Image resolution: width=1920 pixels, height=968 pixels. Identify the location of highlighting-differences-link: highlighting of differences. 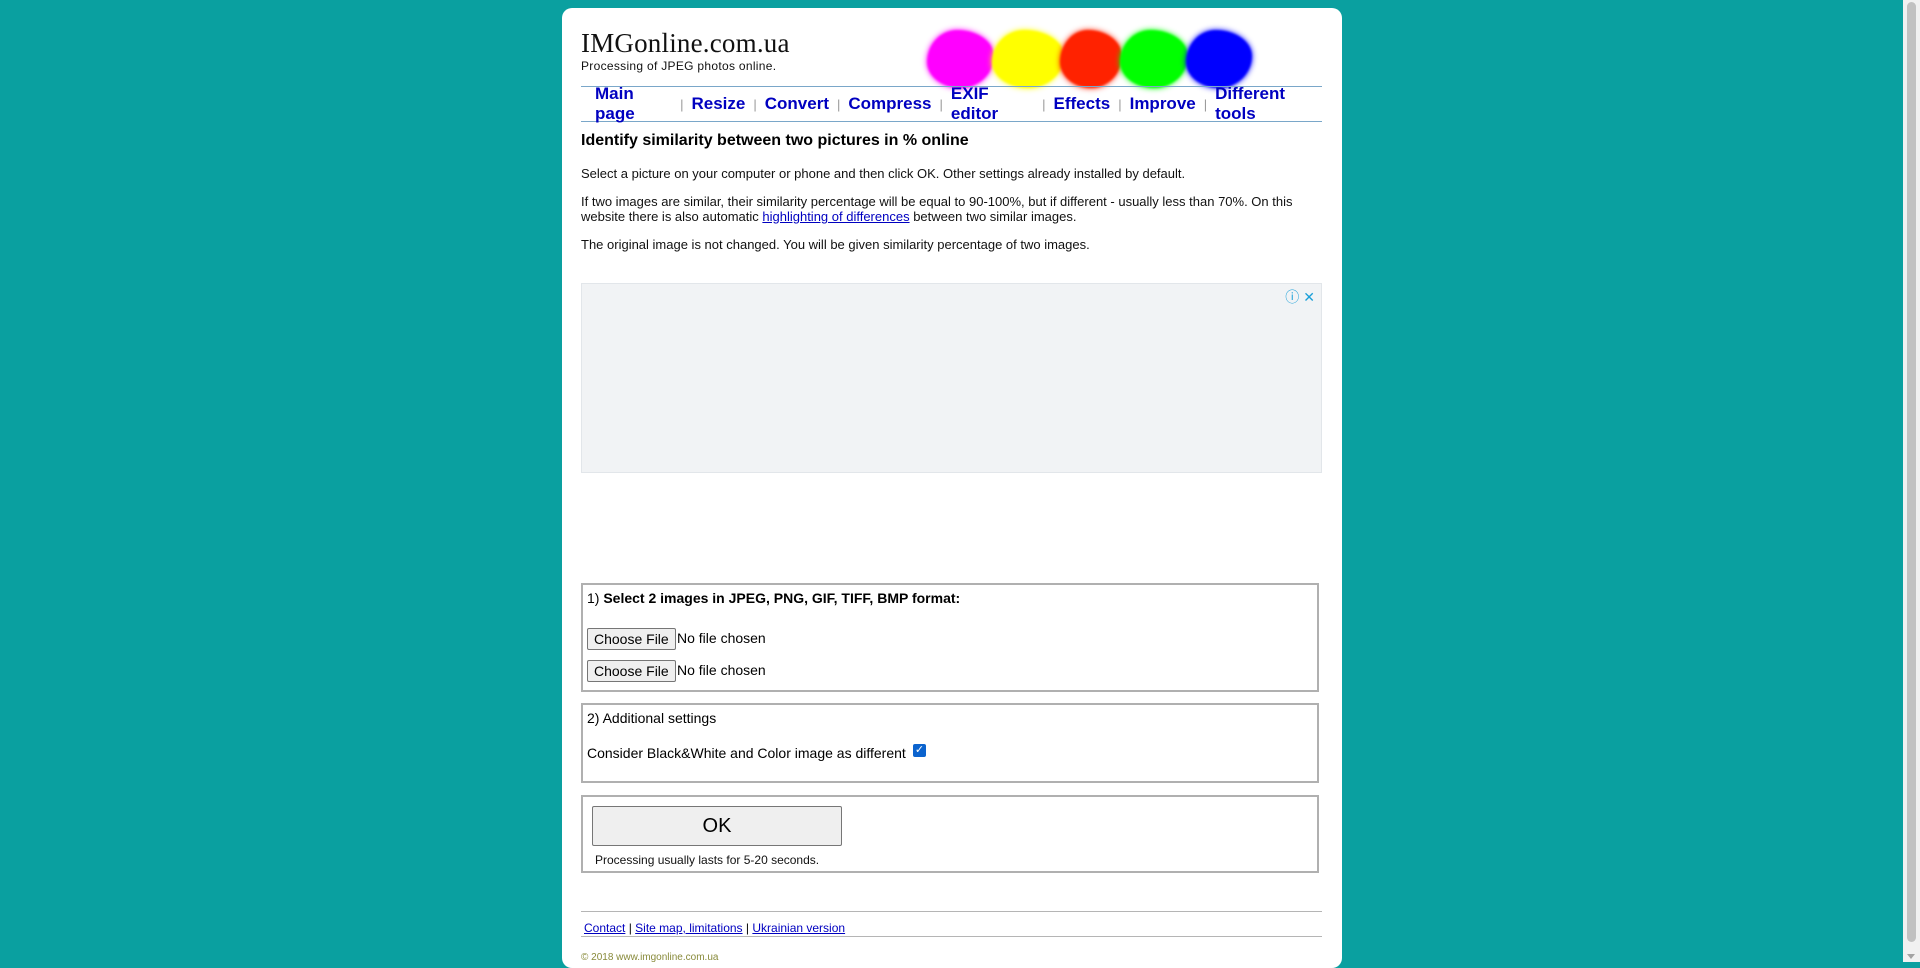
(835, 216).